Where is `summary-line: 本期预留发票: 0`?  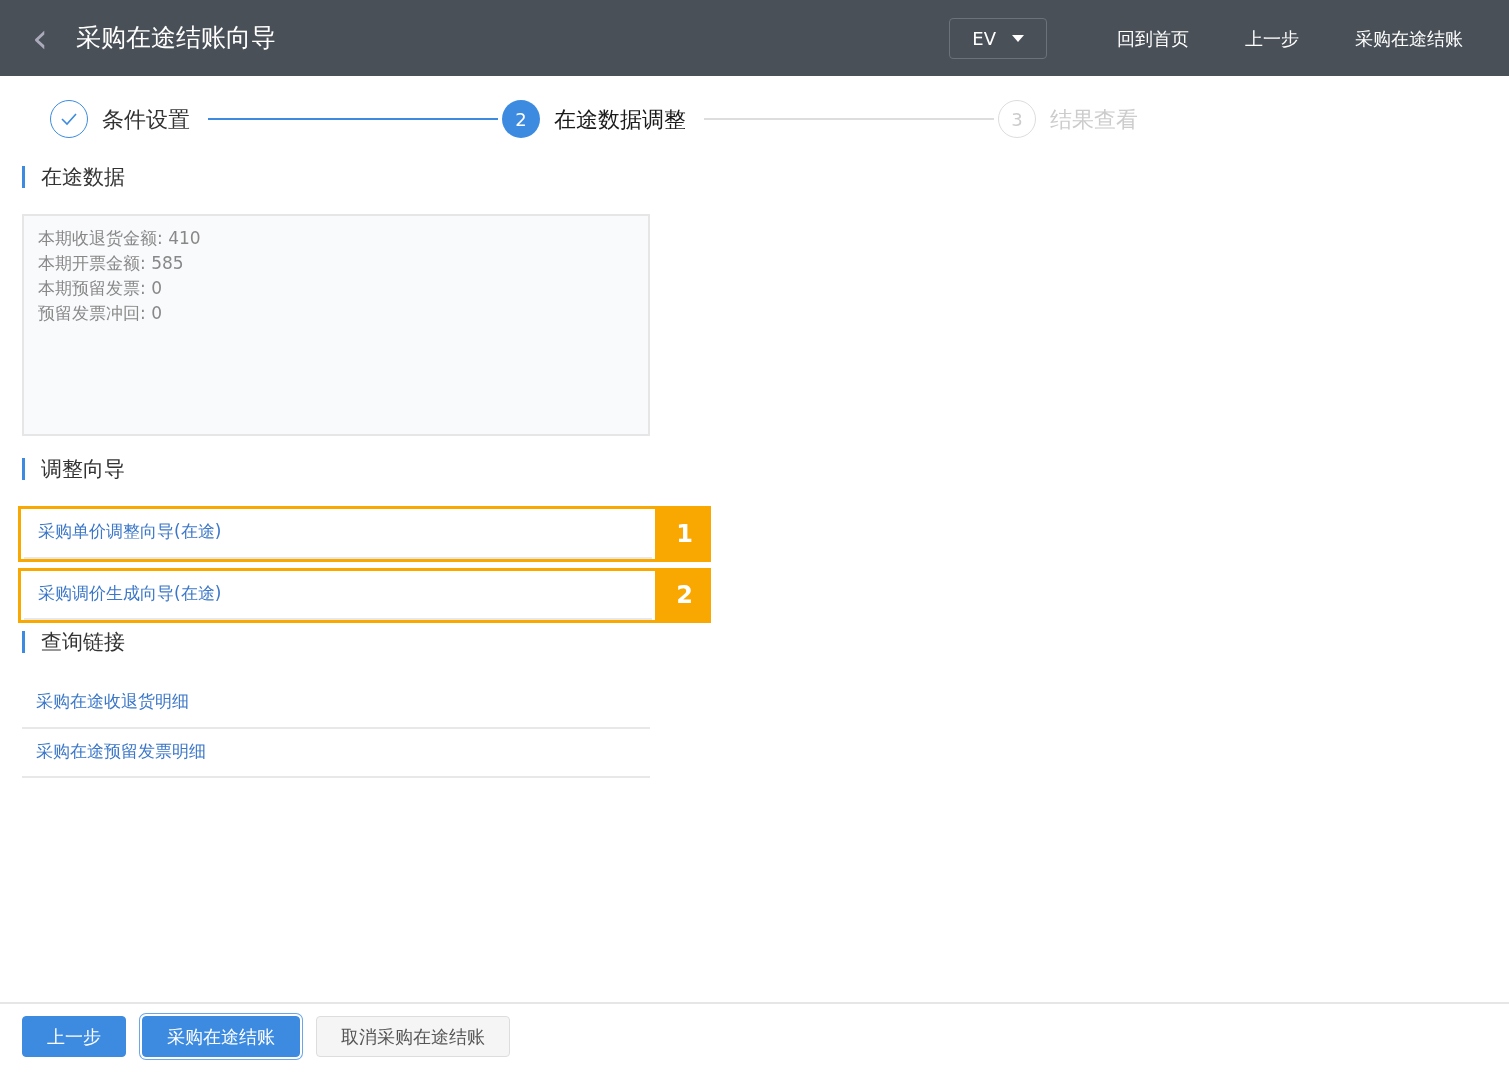 summary-line: 本期预留发票: 0 is located at coordinates (100, 288).